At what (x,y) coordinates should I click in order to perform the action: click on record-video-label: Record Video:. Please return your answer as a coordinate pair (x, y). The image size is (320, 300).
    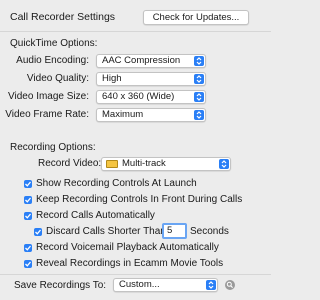
    Looking at the image, I should click on (70, 163).